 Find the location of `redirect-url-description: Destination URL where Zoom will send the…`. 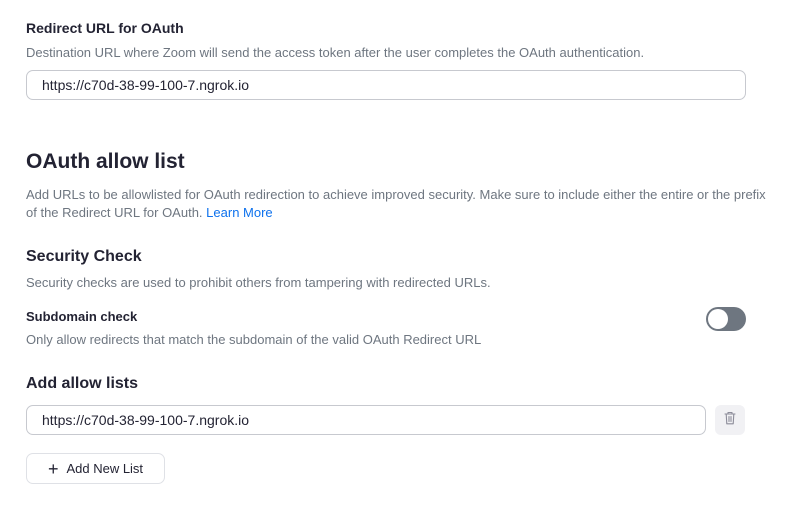

redirect-url-description: Destination URL where Zoom will send the… is located at coordinates (335, 52).